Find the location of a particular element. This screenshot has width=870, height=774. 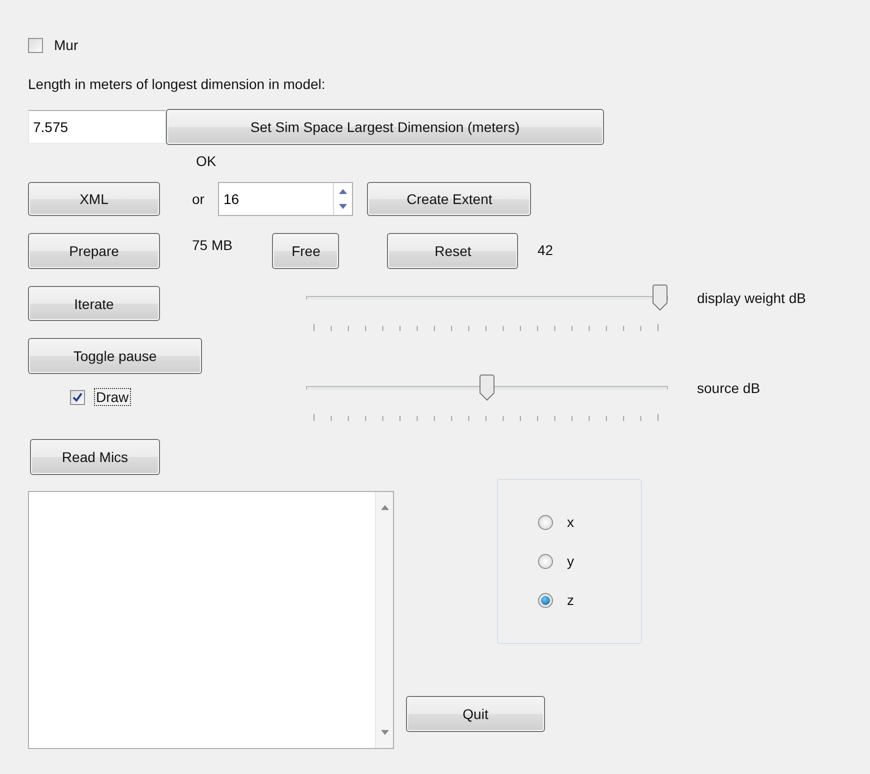

prepare-button: Prepare is located at coordinates (94, 251).